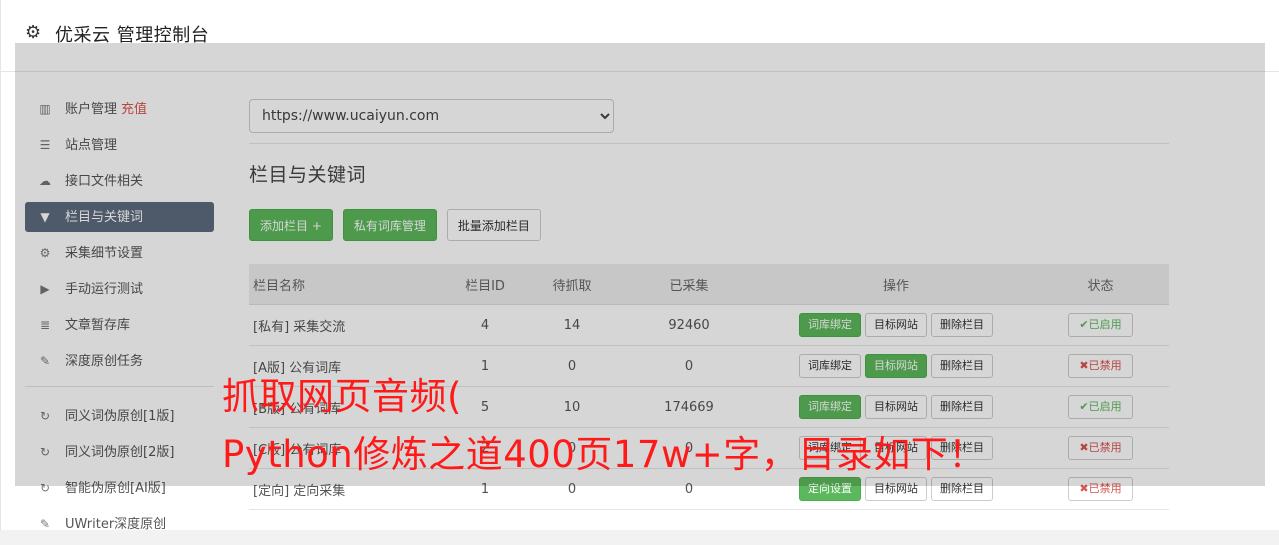 This screenshot has width=1279, height=545. I want to click on sidebar-item-ai-rewrite: ↻ 智能伪原创[AI版], so click(119, 488).